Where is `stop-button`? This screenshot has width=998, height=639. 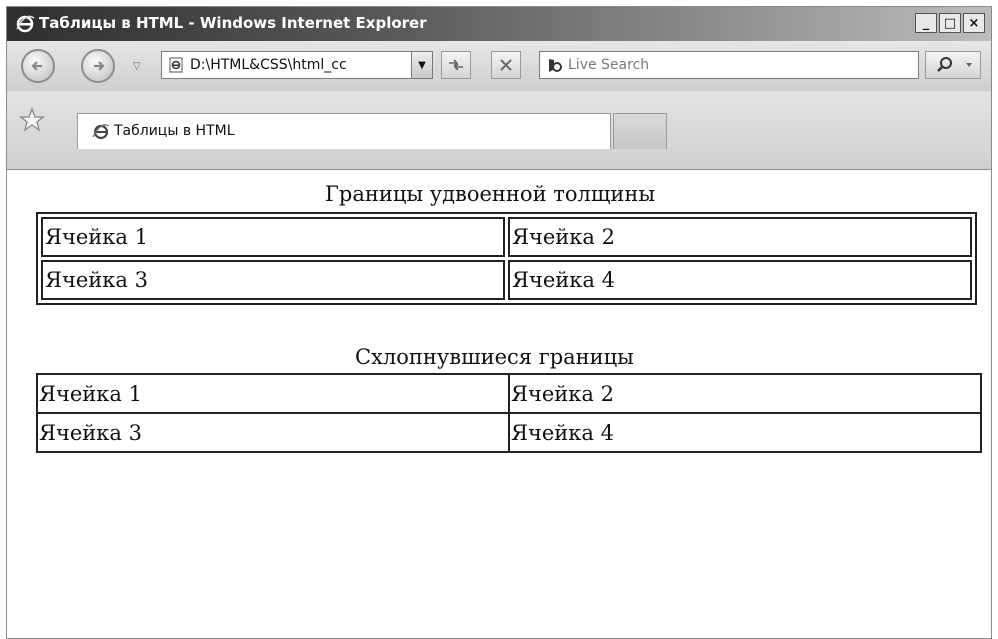 stop-button is located at coordinates (506, 65).